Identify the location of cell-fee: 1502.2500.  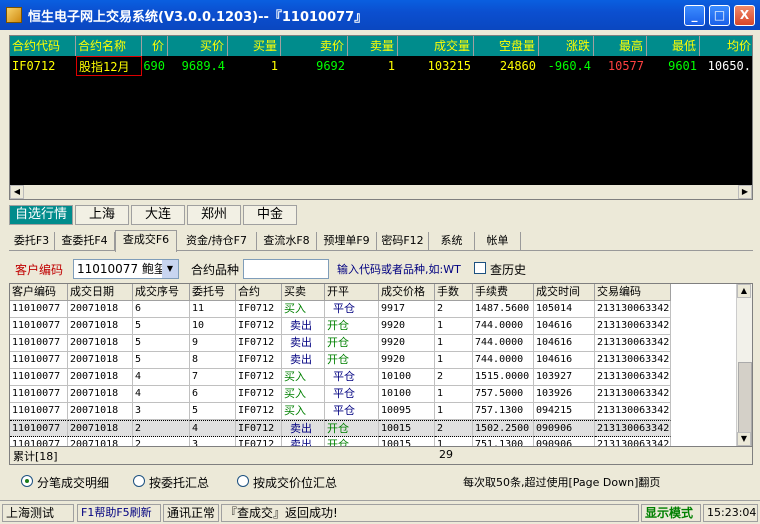
(503, 428).